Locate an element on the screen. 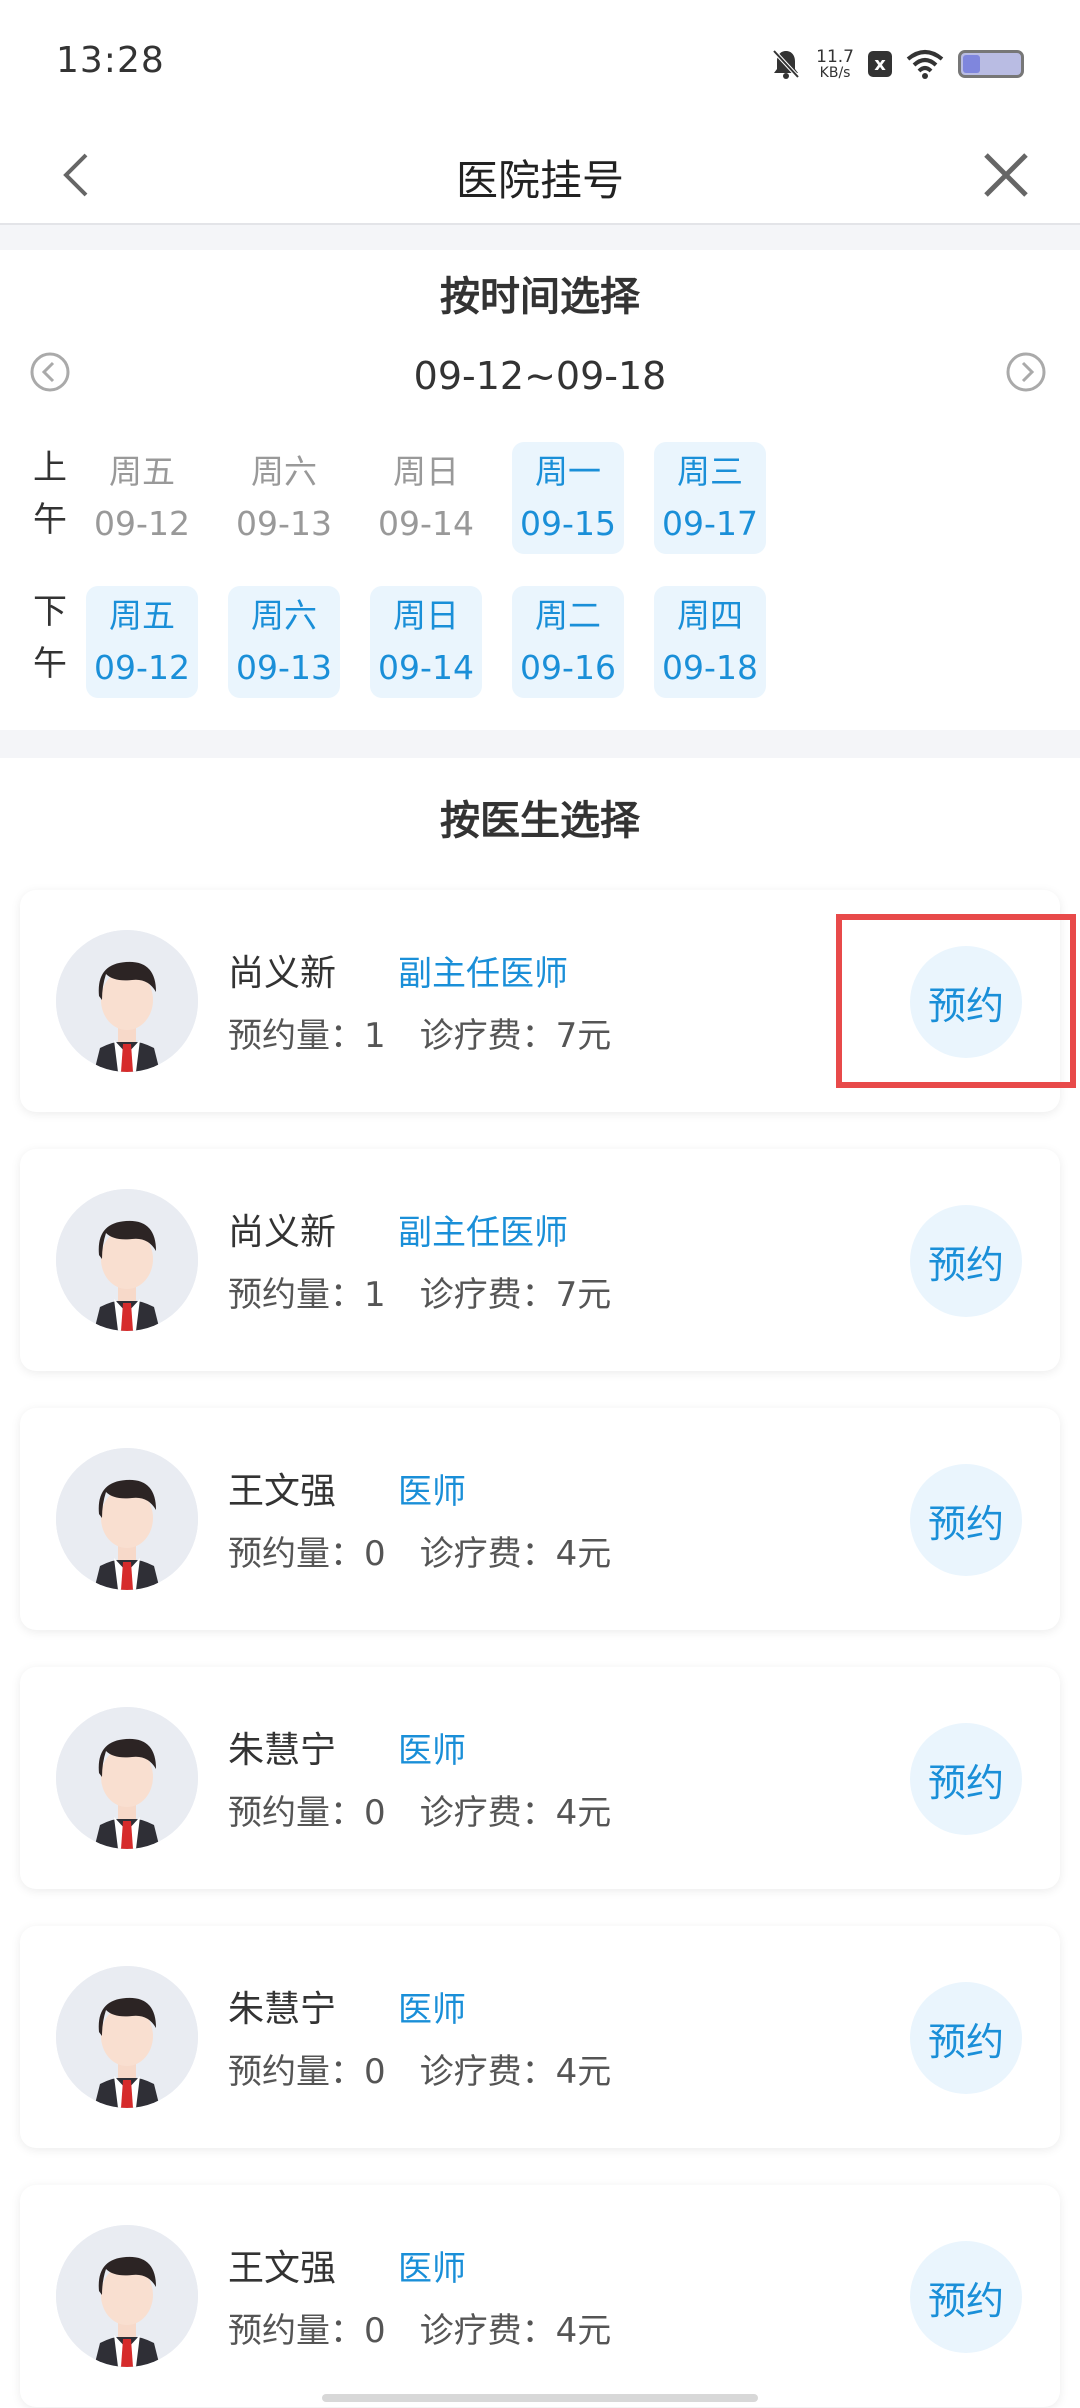  wifi-icon is located at coordinates (925, 64).